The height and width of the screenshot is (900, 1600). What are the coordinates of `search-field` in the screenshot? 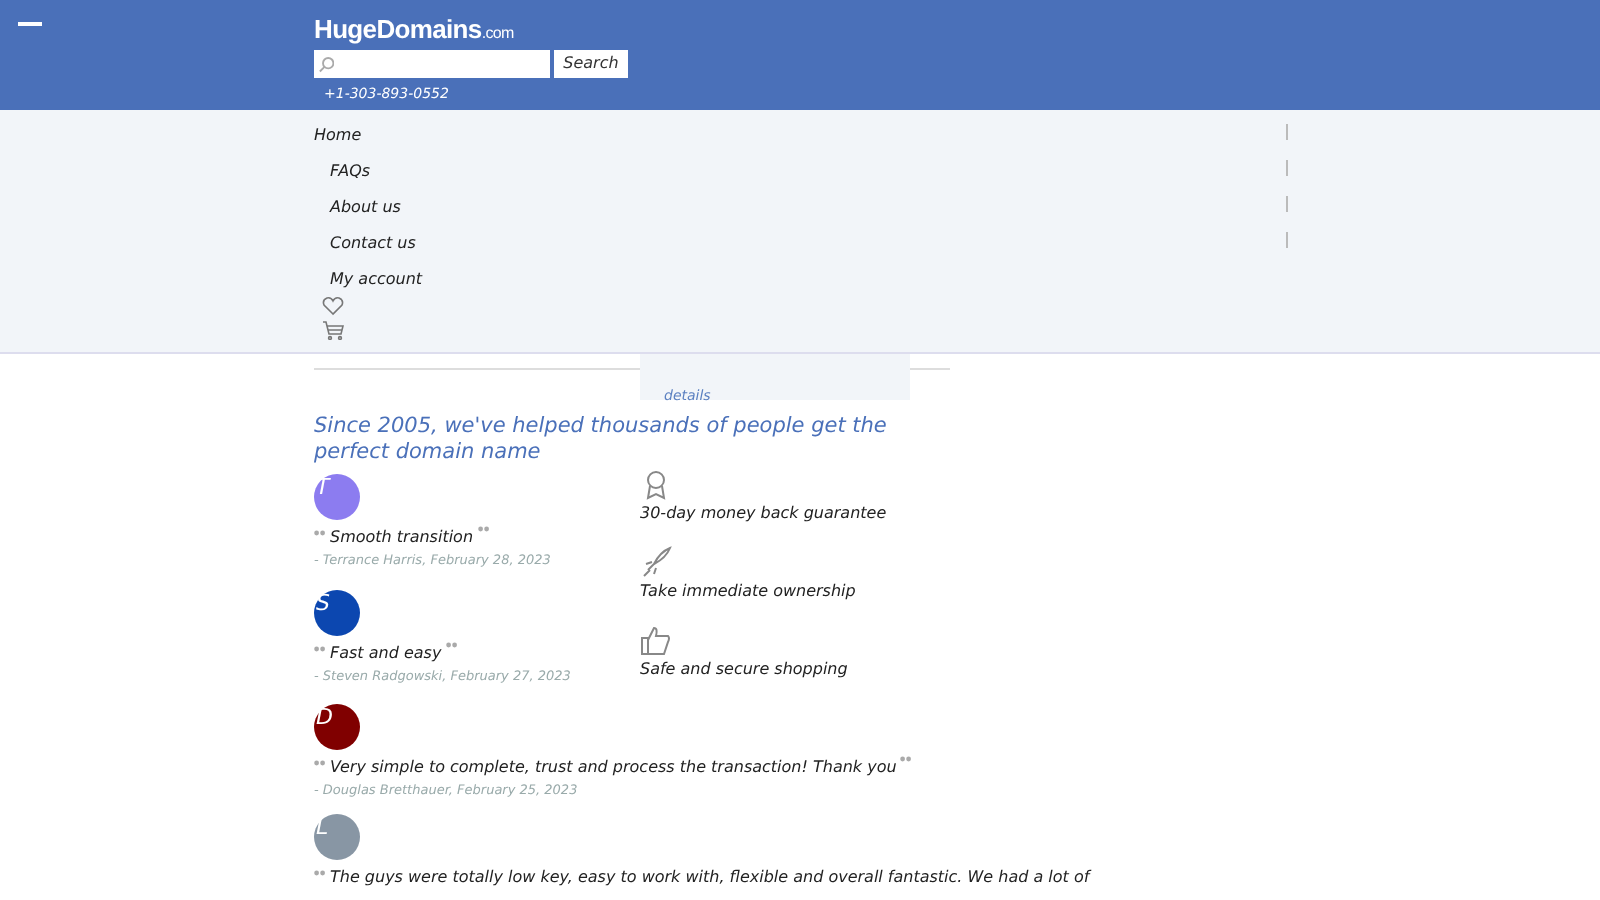 It's located at (432, 64).